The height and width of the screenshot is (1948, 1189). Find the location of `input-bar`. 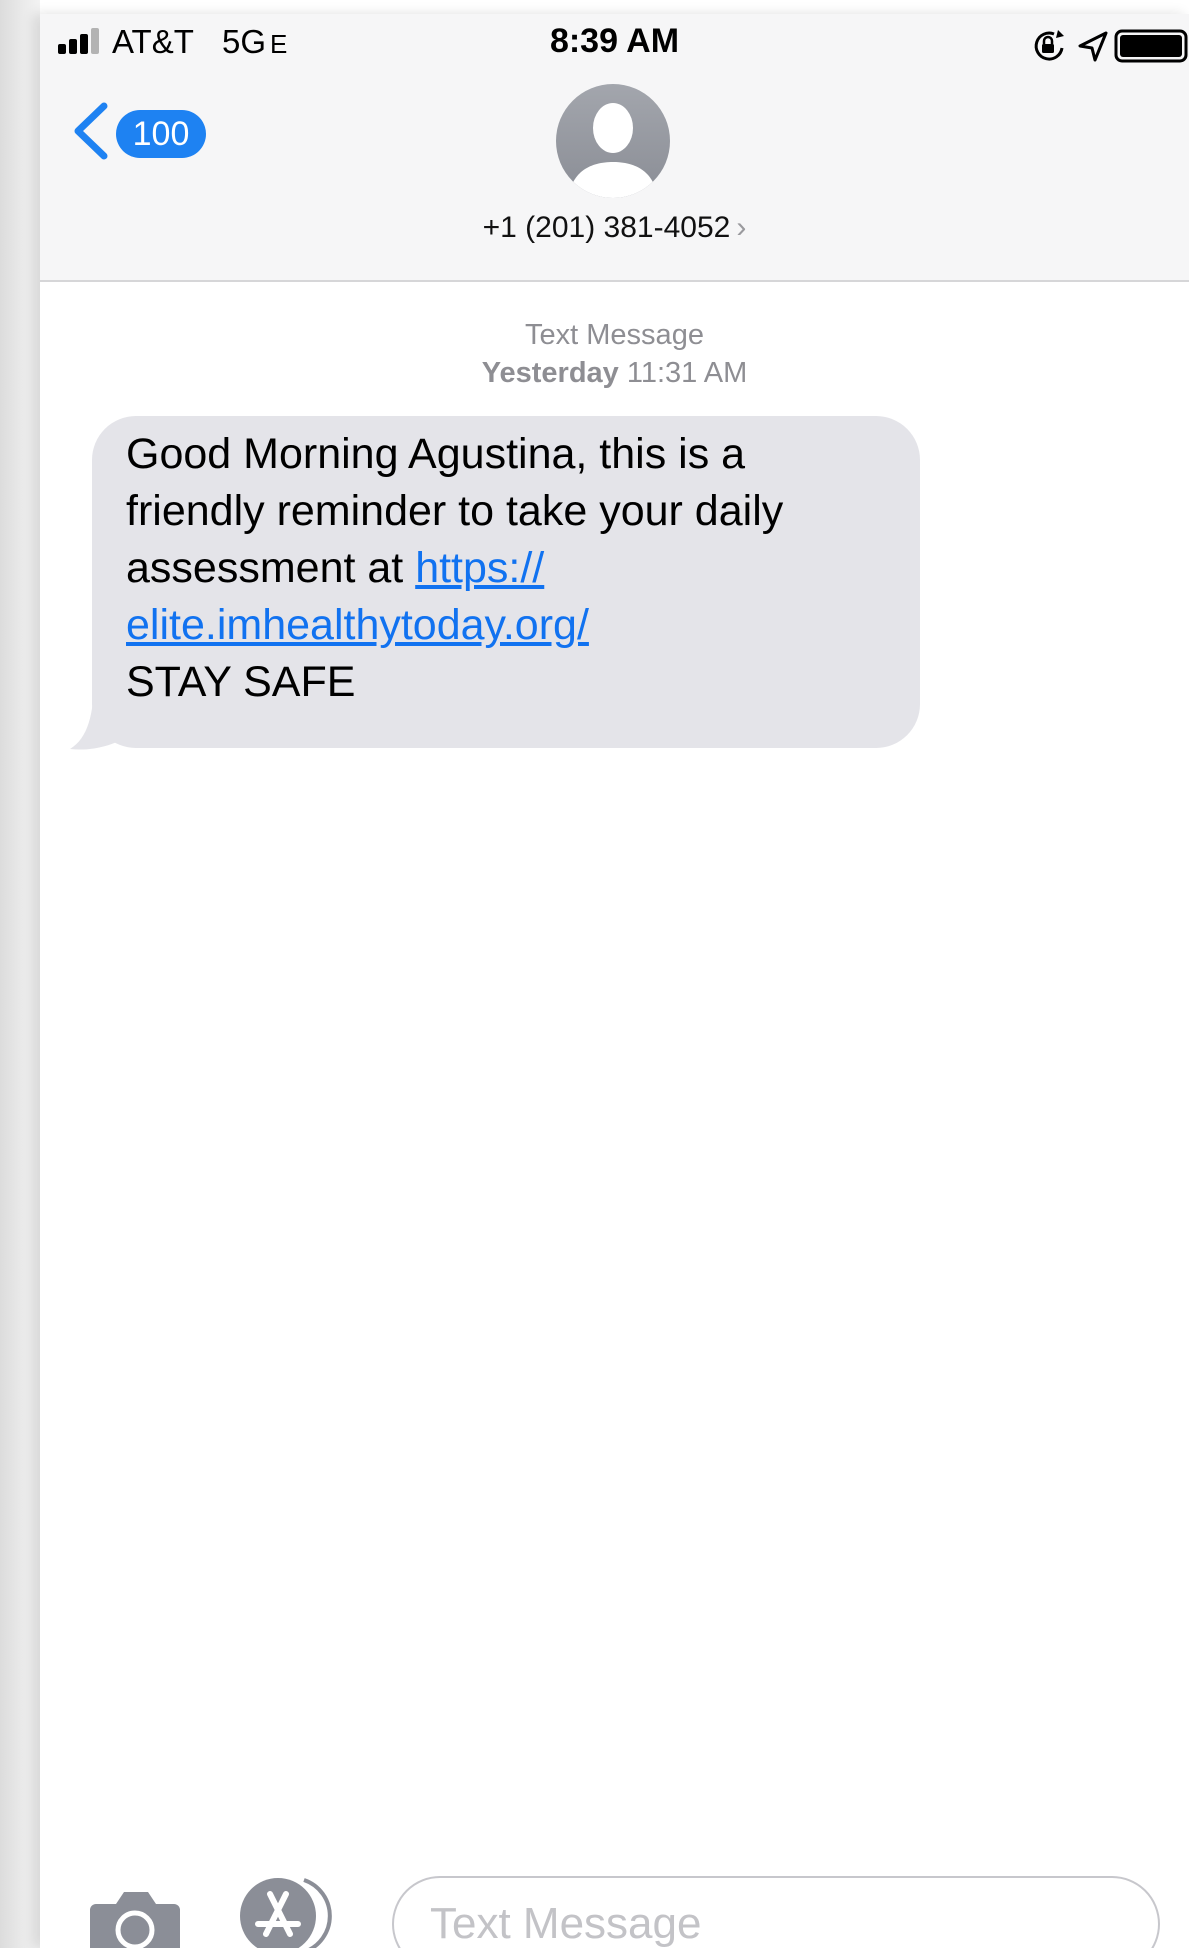

input-bar is located at coordinates (614, 1905).